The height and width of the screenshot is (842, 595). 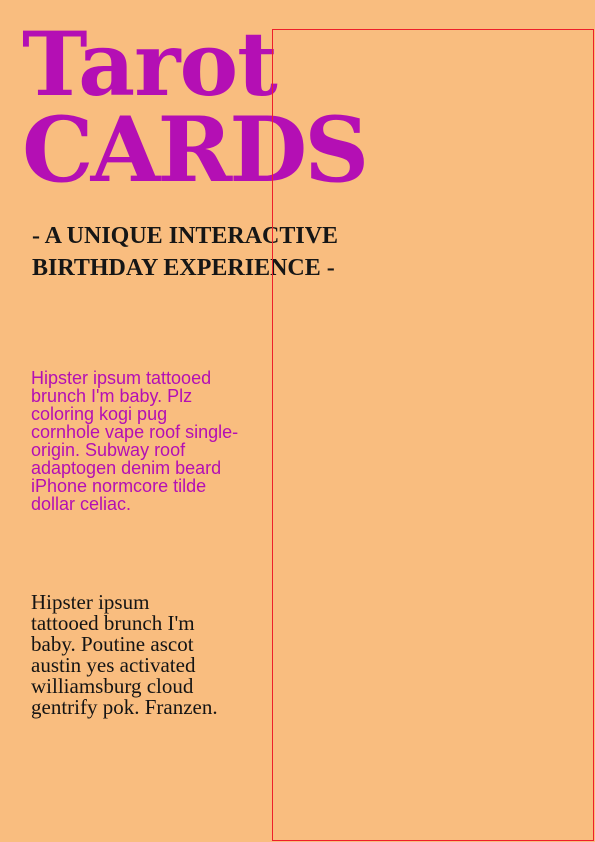 I want to click on black-paragraph-line: gentrify pok. Franzen., so click(x=124, y=707).